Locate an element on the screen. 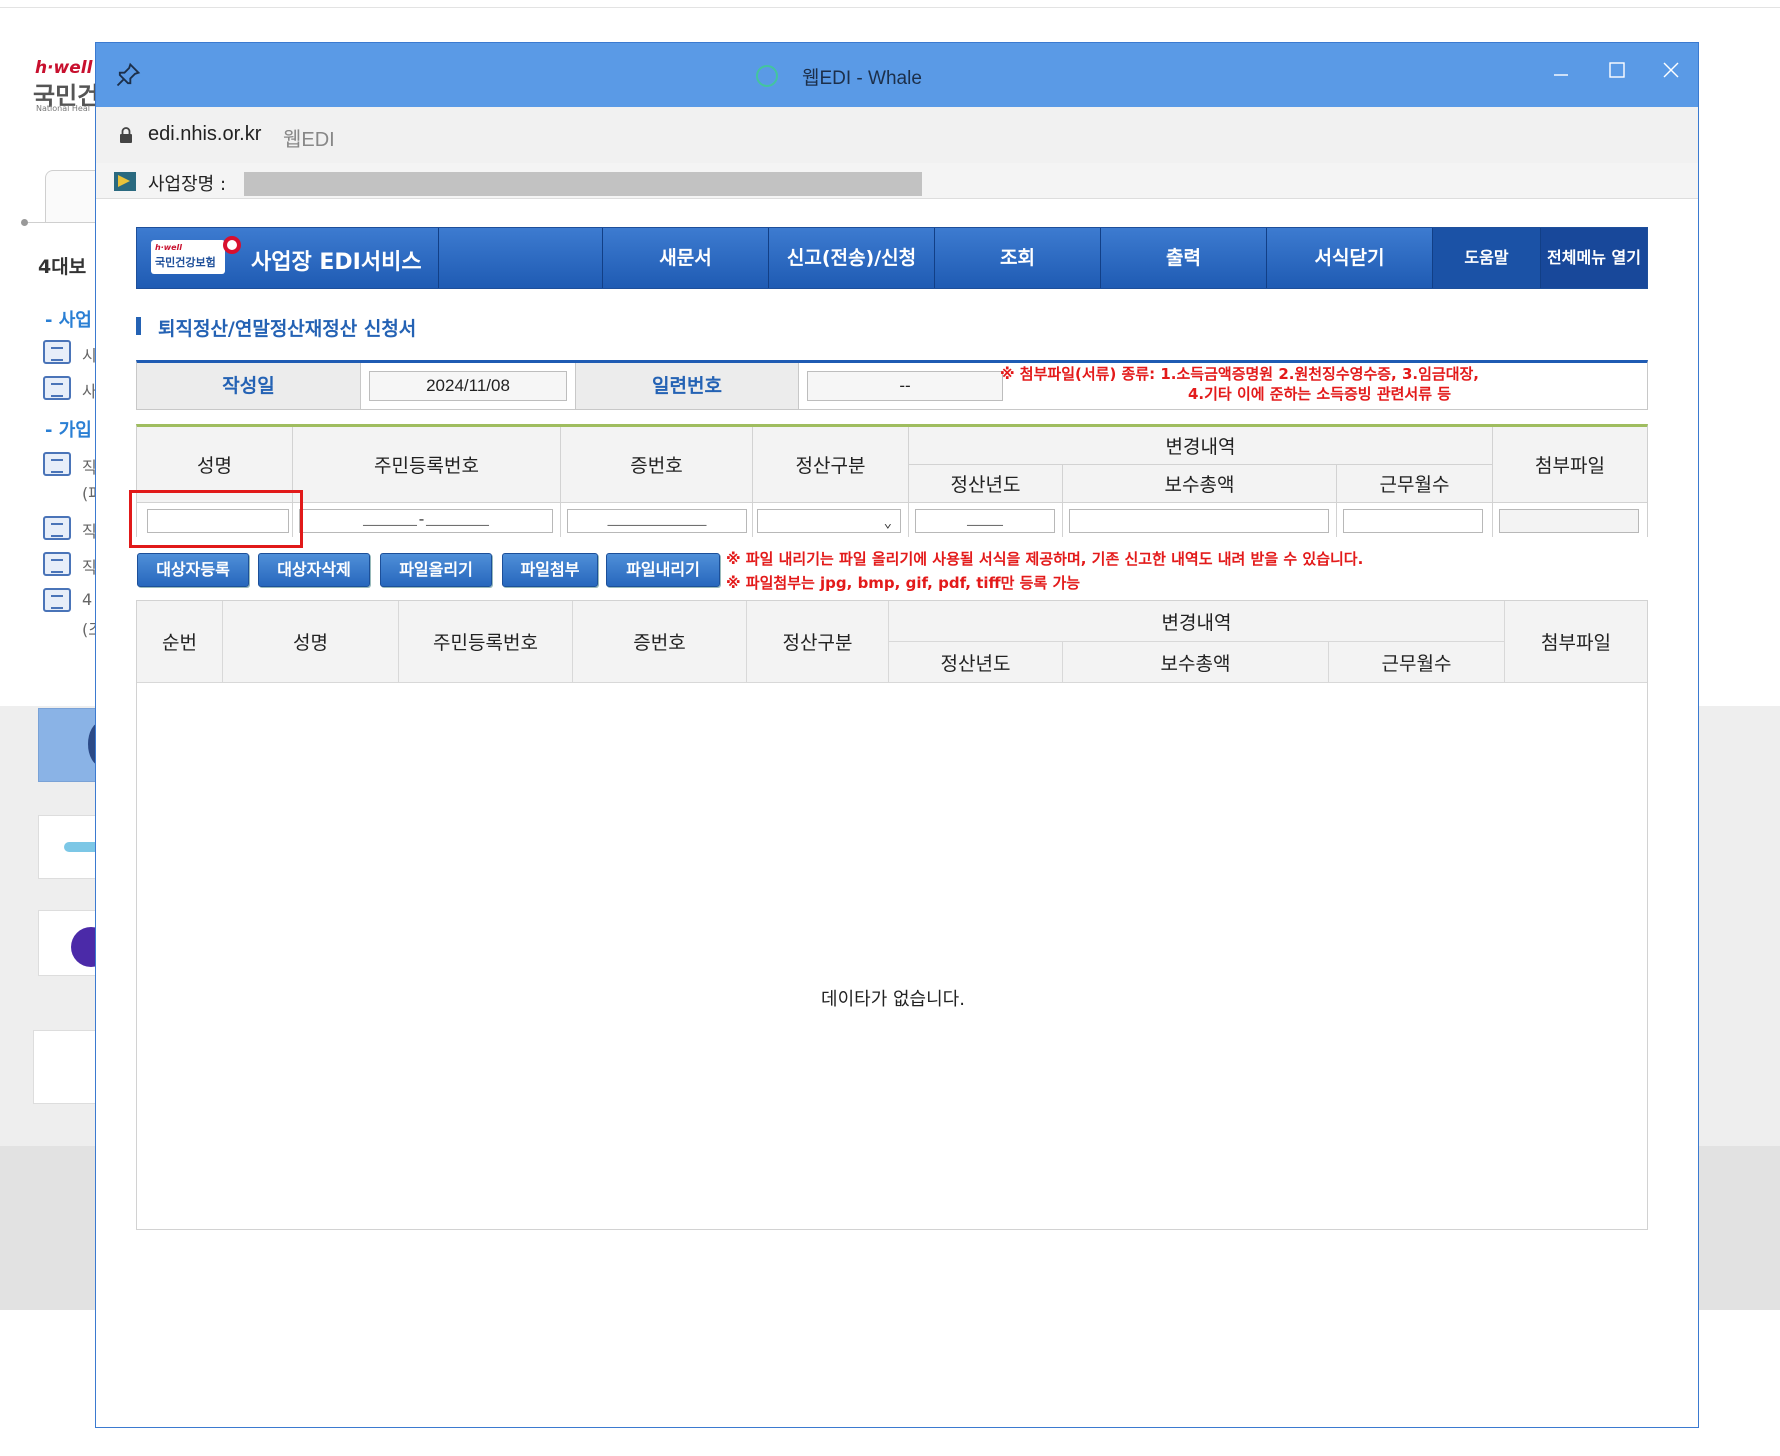 This screenshot has height=1456, width=1780. cert-cell: ___________ is located at coordinates (657, 520).